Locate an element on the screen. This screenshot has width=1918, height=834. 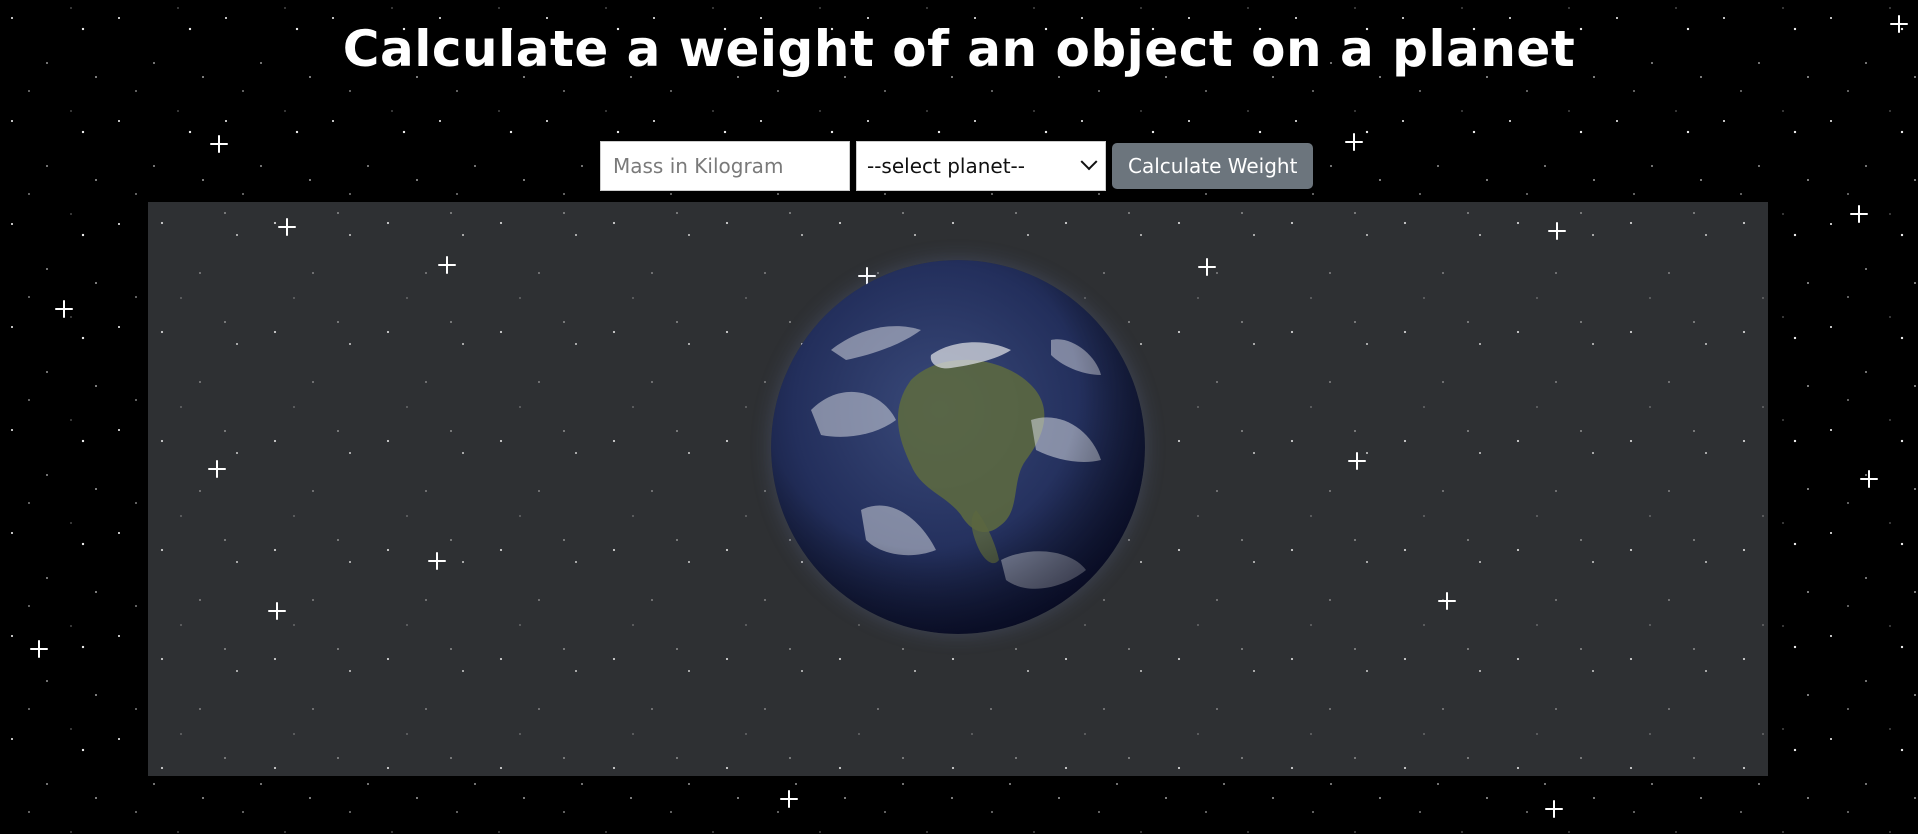
mass-input is located at coordinates (725, 166).